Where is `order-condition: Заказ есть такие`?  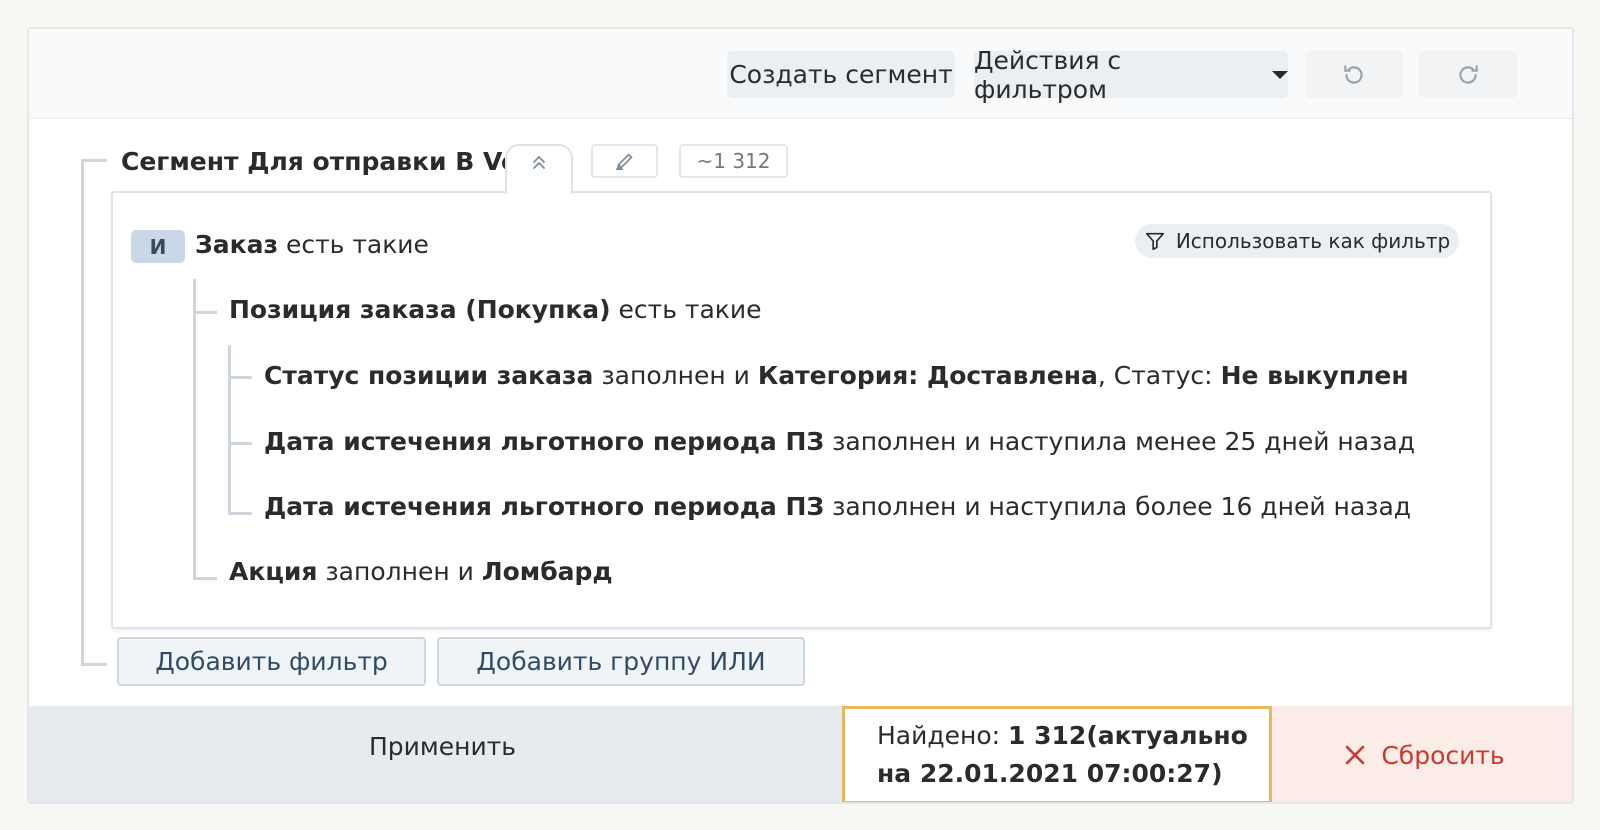 order-condition: Заказ есть такие is located at coordinates (312, 244).